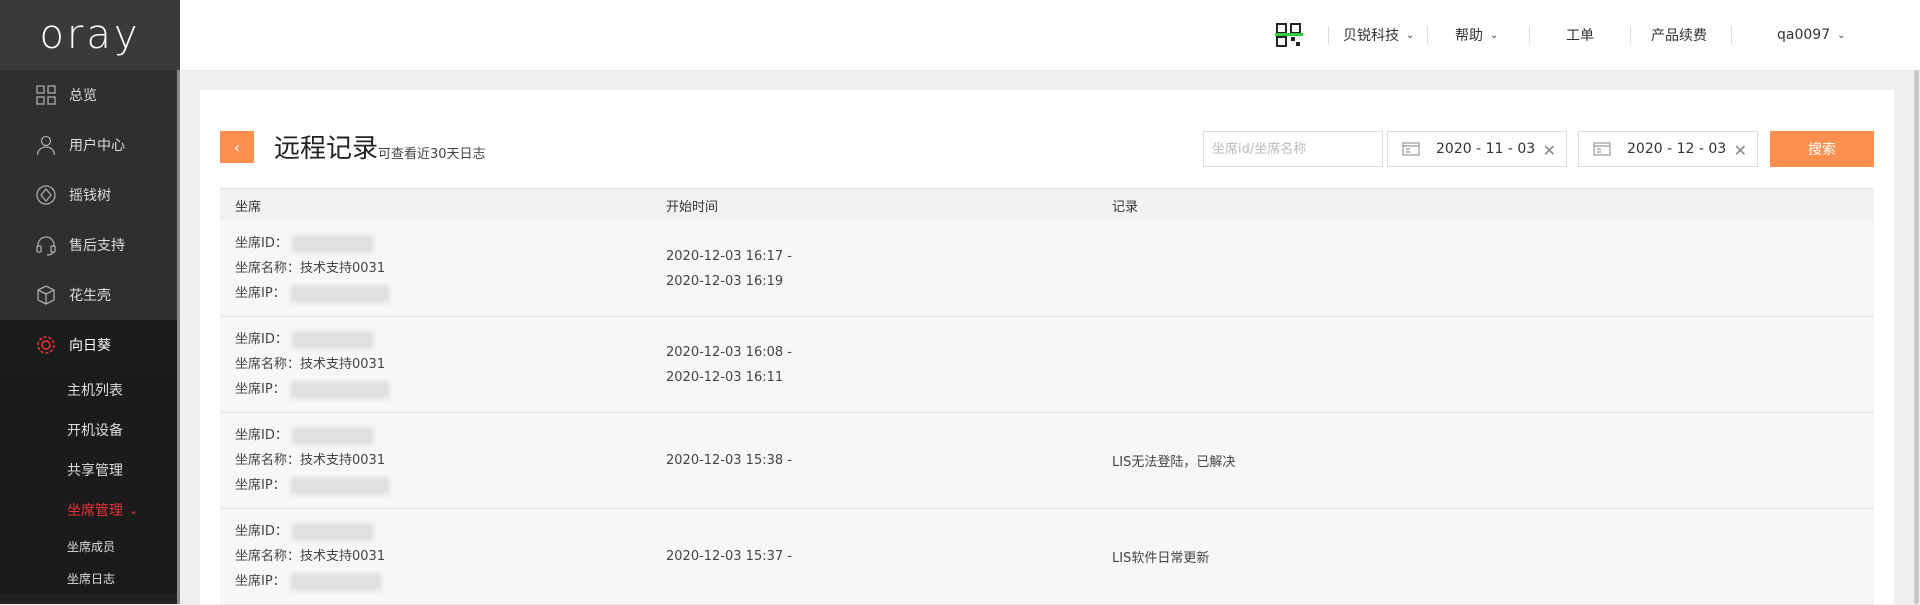 This screenshot has height=605, width=1920. Describe the element at coordinates (46, 95) in the screenshot. I see `grid-icon` at that location.